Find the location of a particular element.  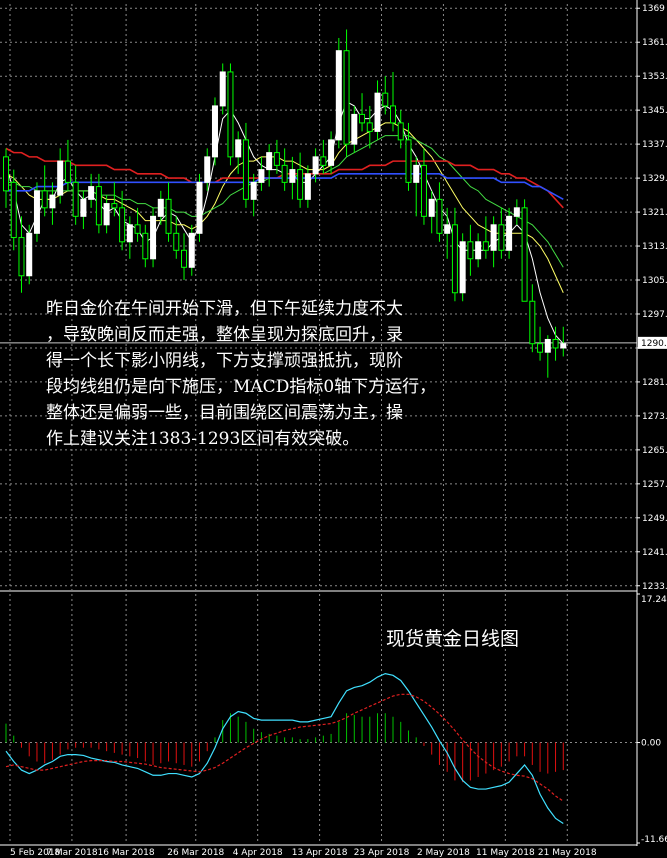

x-tick-label: 13 Apr 2018 is located at coordinates (320, 853).